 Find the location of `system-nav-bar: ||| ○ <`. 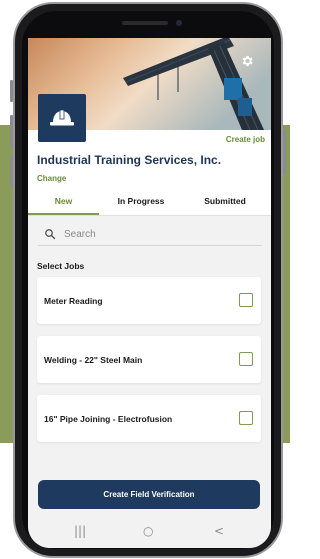

system-nav-bar: ||| ○ < is located at coordinates (149, 532).